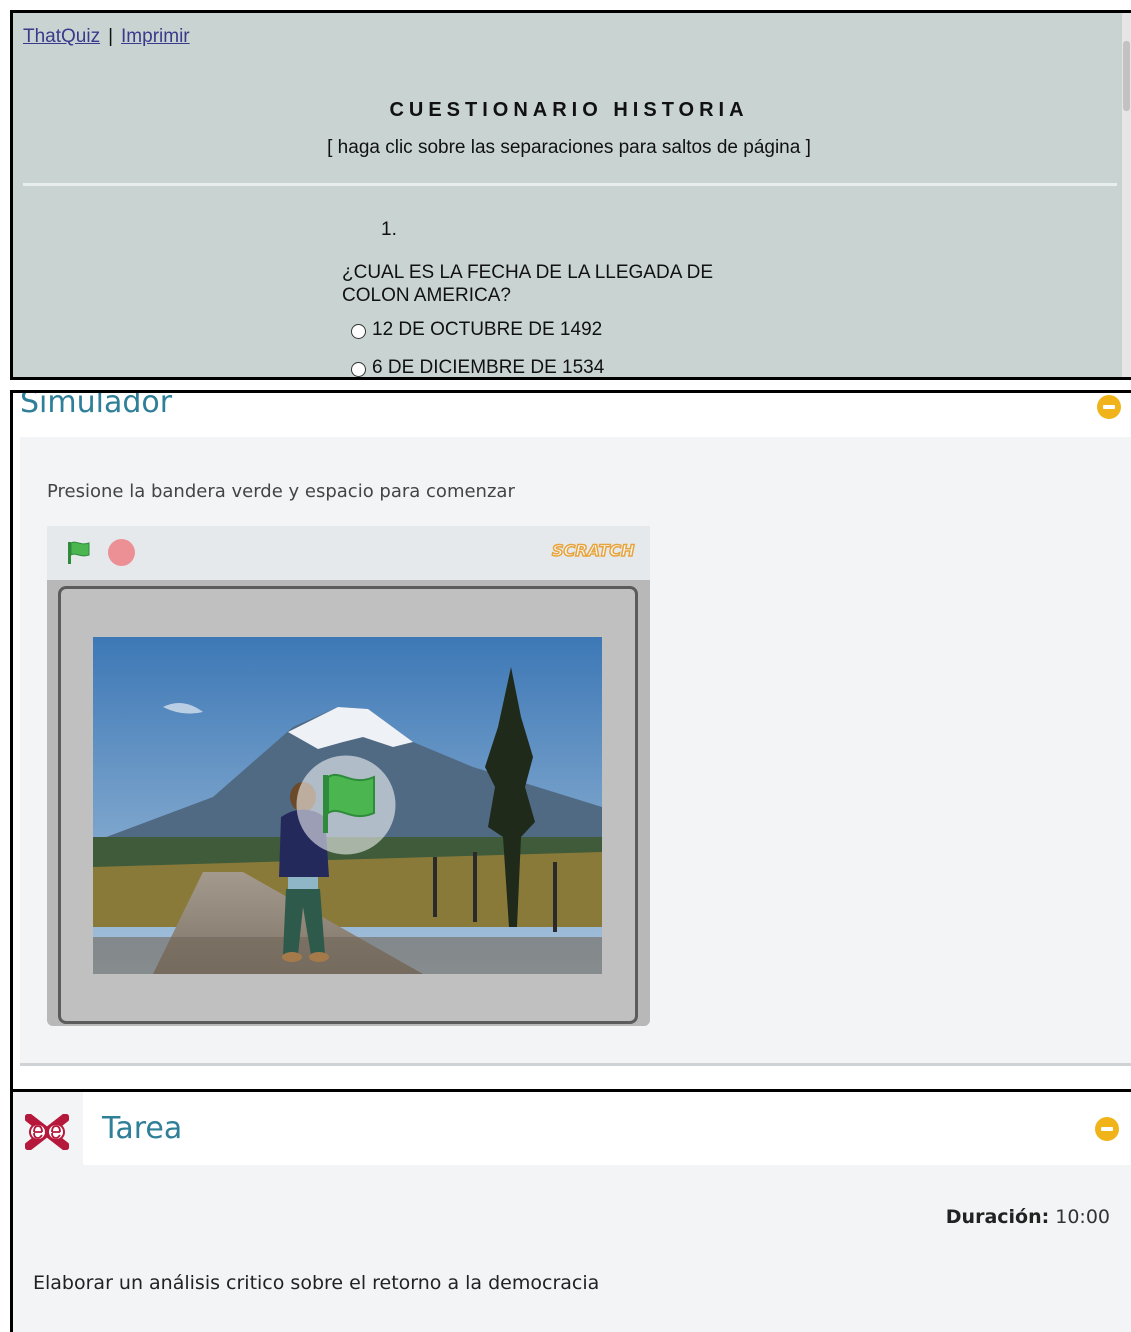  Describe the element at coordinates (1082, 1217) in the screenshot. I see `duration-value: 10:00` at that location.